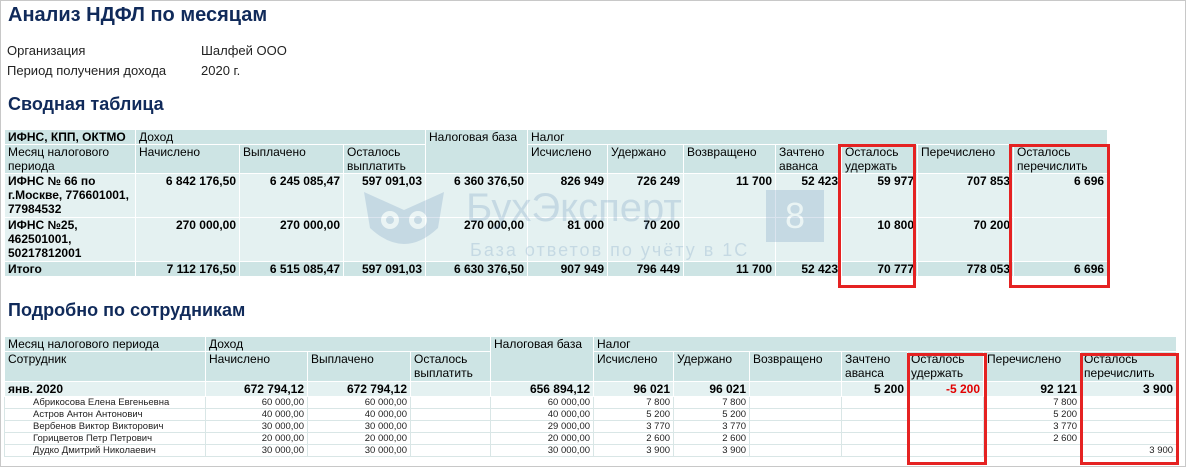  What do you see at coordinates (634, 426) in the screenshot?
I see `cell-calculated: 3 770` at bounding box center [634, 426].